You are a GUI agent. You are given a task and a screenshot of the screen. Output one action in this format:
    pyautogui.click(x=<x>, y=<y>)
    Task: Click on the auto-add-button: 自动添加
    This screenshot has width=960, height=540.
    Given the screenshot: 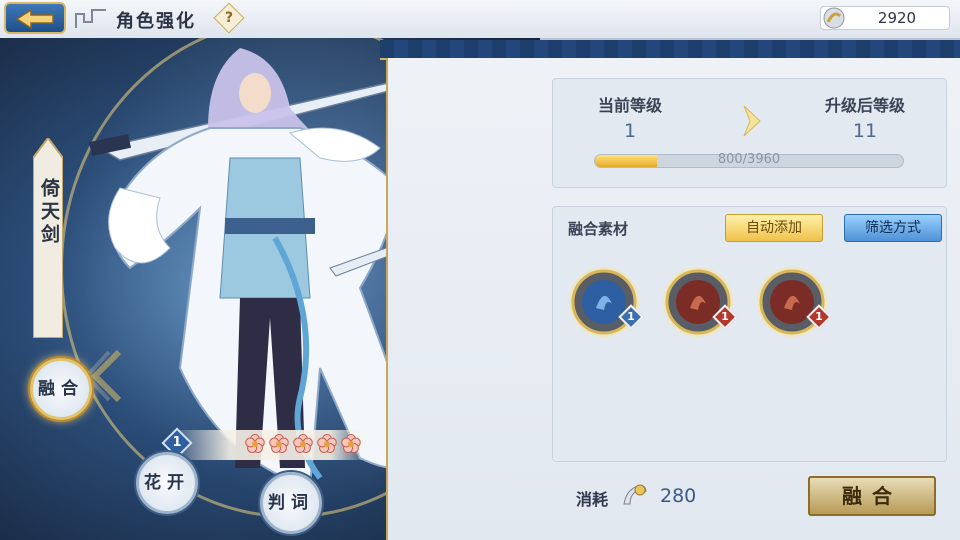 What is the action you would take?
    pyautogui.click(x=774, y=228)
    